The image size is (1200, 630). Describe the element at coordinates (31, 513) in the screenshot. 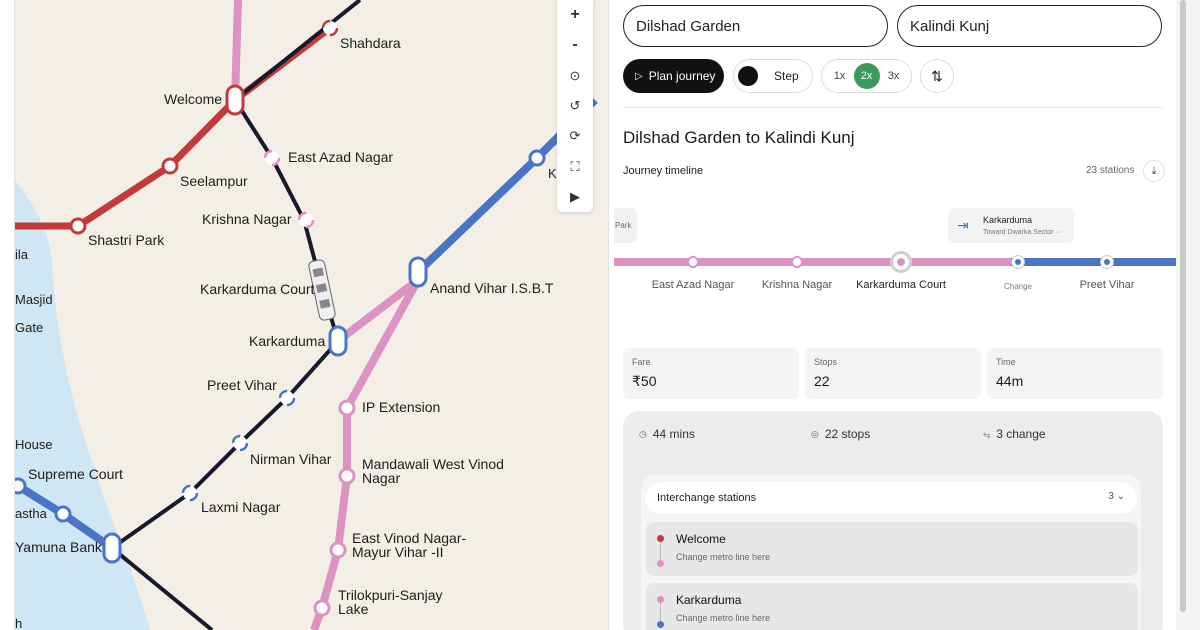

I see `edge-label: astha` at that location.